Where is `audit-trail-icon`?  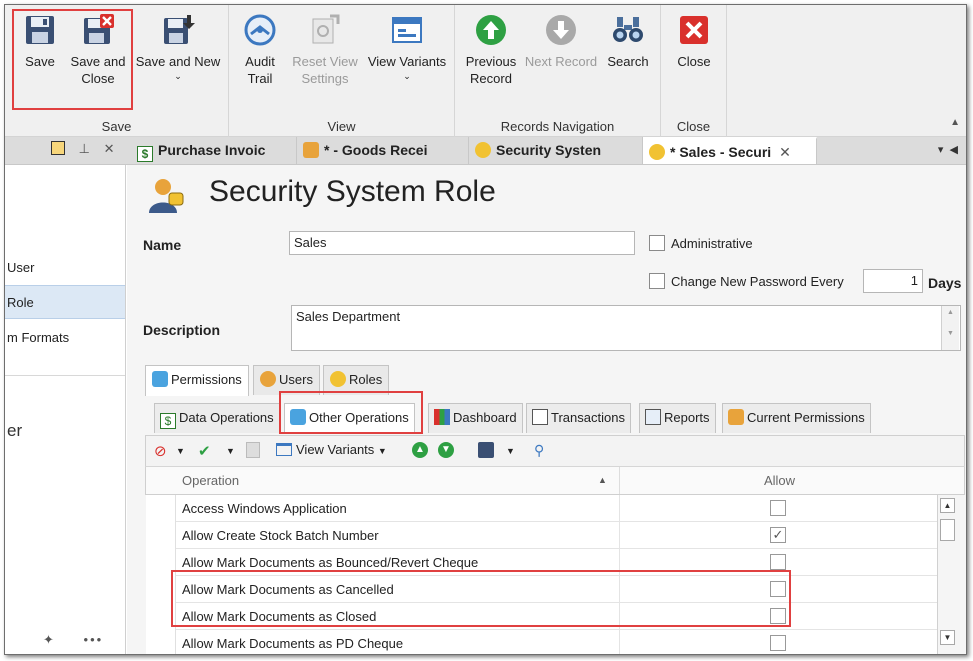
audit-trail-icon is located at coordinates (260, 30).